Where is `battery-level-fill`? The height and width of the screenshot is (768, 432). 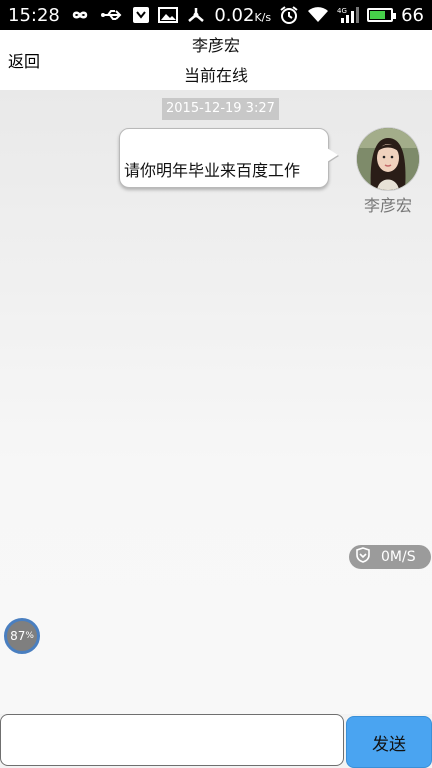 battery-level-fill is located at coordinates (377, 15).